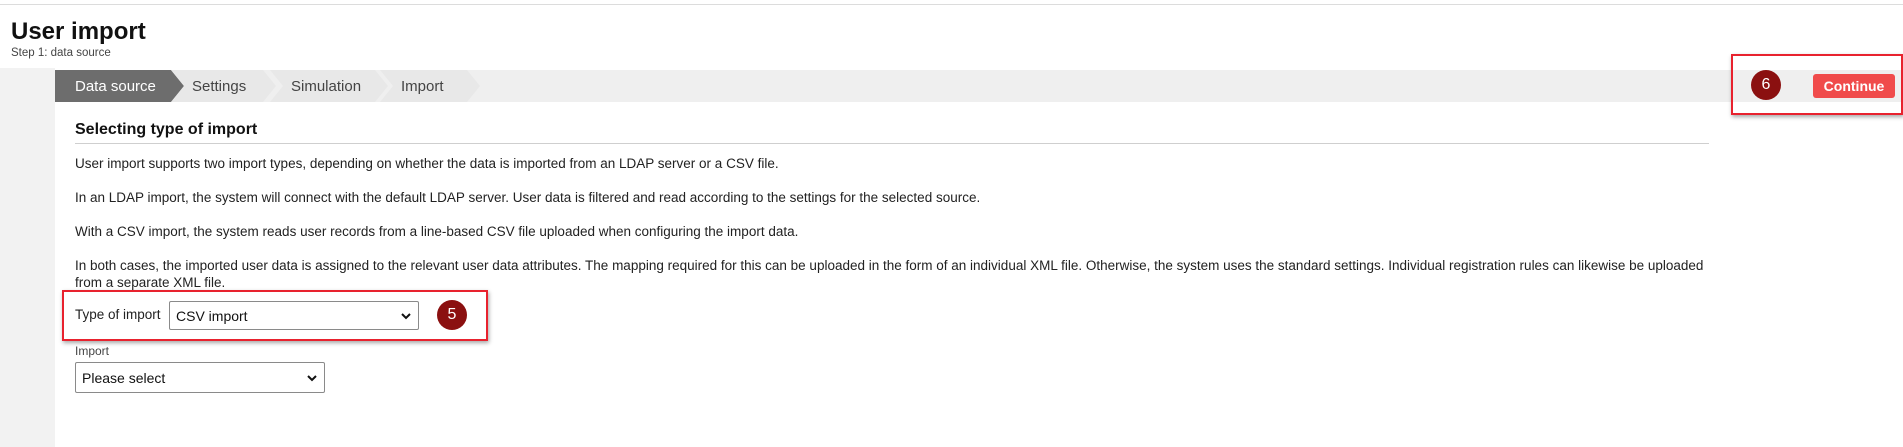  Describe the element at coordinates (124, 377) in the screenshot. I see `import-value: Please select` at that location.